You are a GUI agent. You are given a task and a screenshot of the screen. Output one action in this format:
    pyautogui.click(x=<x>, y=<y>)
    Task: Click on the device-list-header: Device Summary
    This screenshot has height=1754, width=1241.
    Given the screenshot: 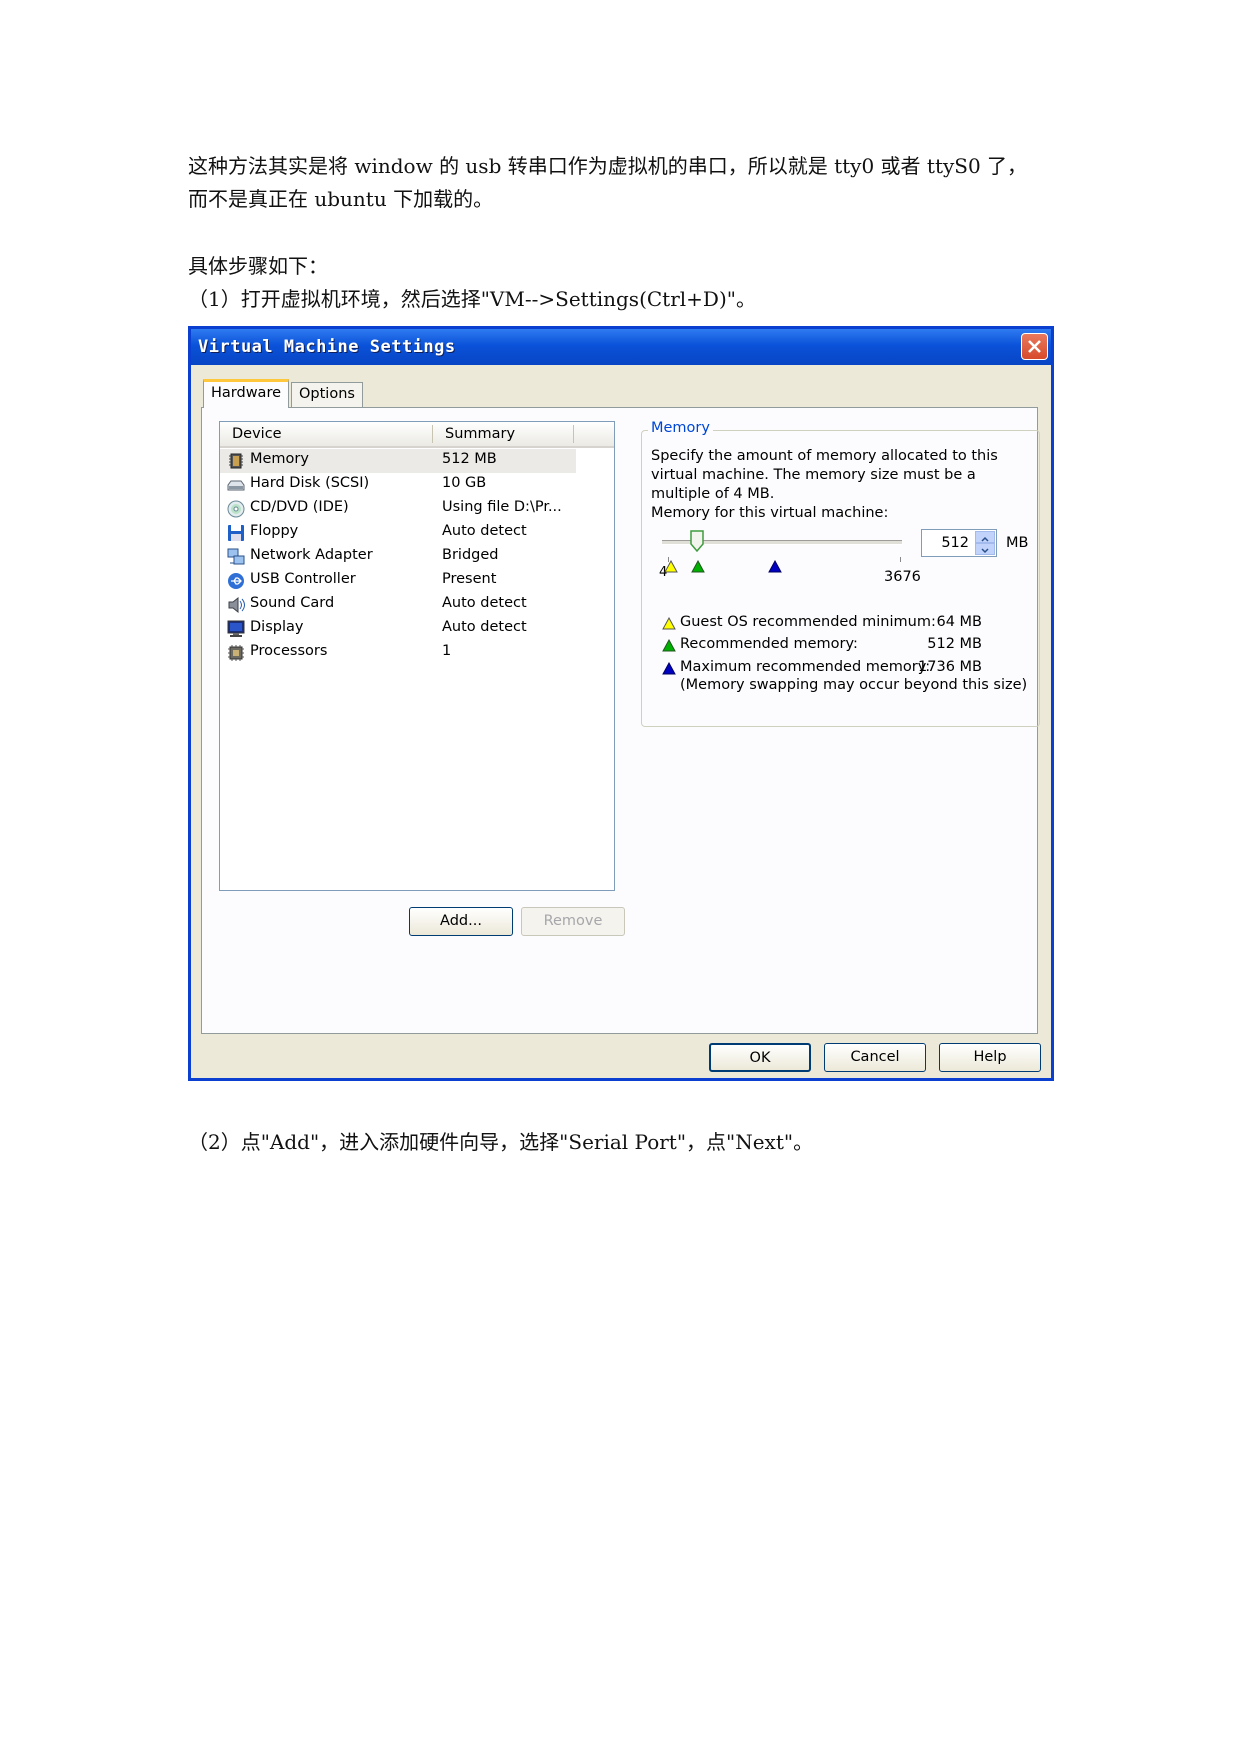 What is the action you would take?
    pyautogui.click(x=417, y=435)
    